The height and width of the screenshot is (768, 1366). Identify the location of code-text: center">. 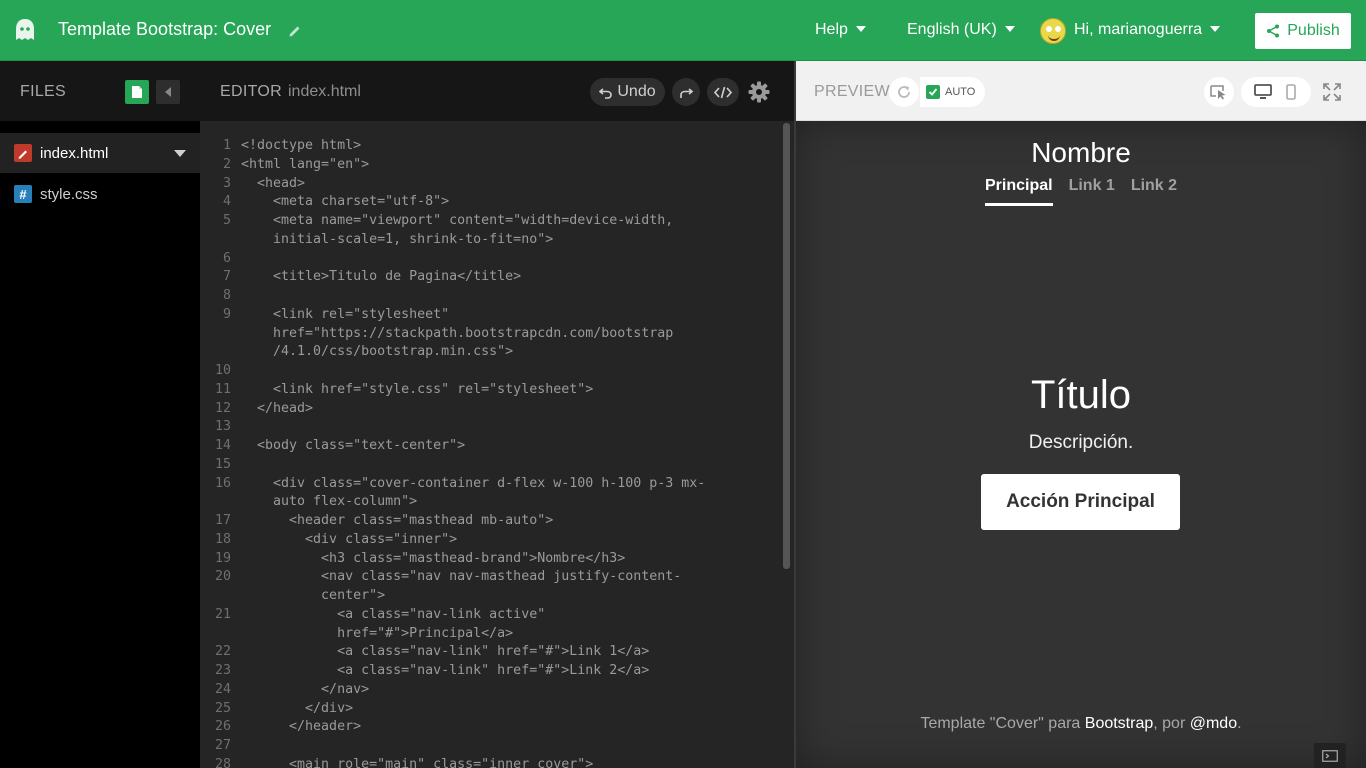
(313, 595).